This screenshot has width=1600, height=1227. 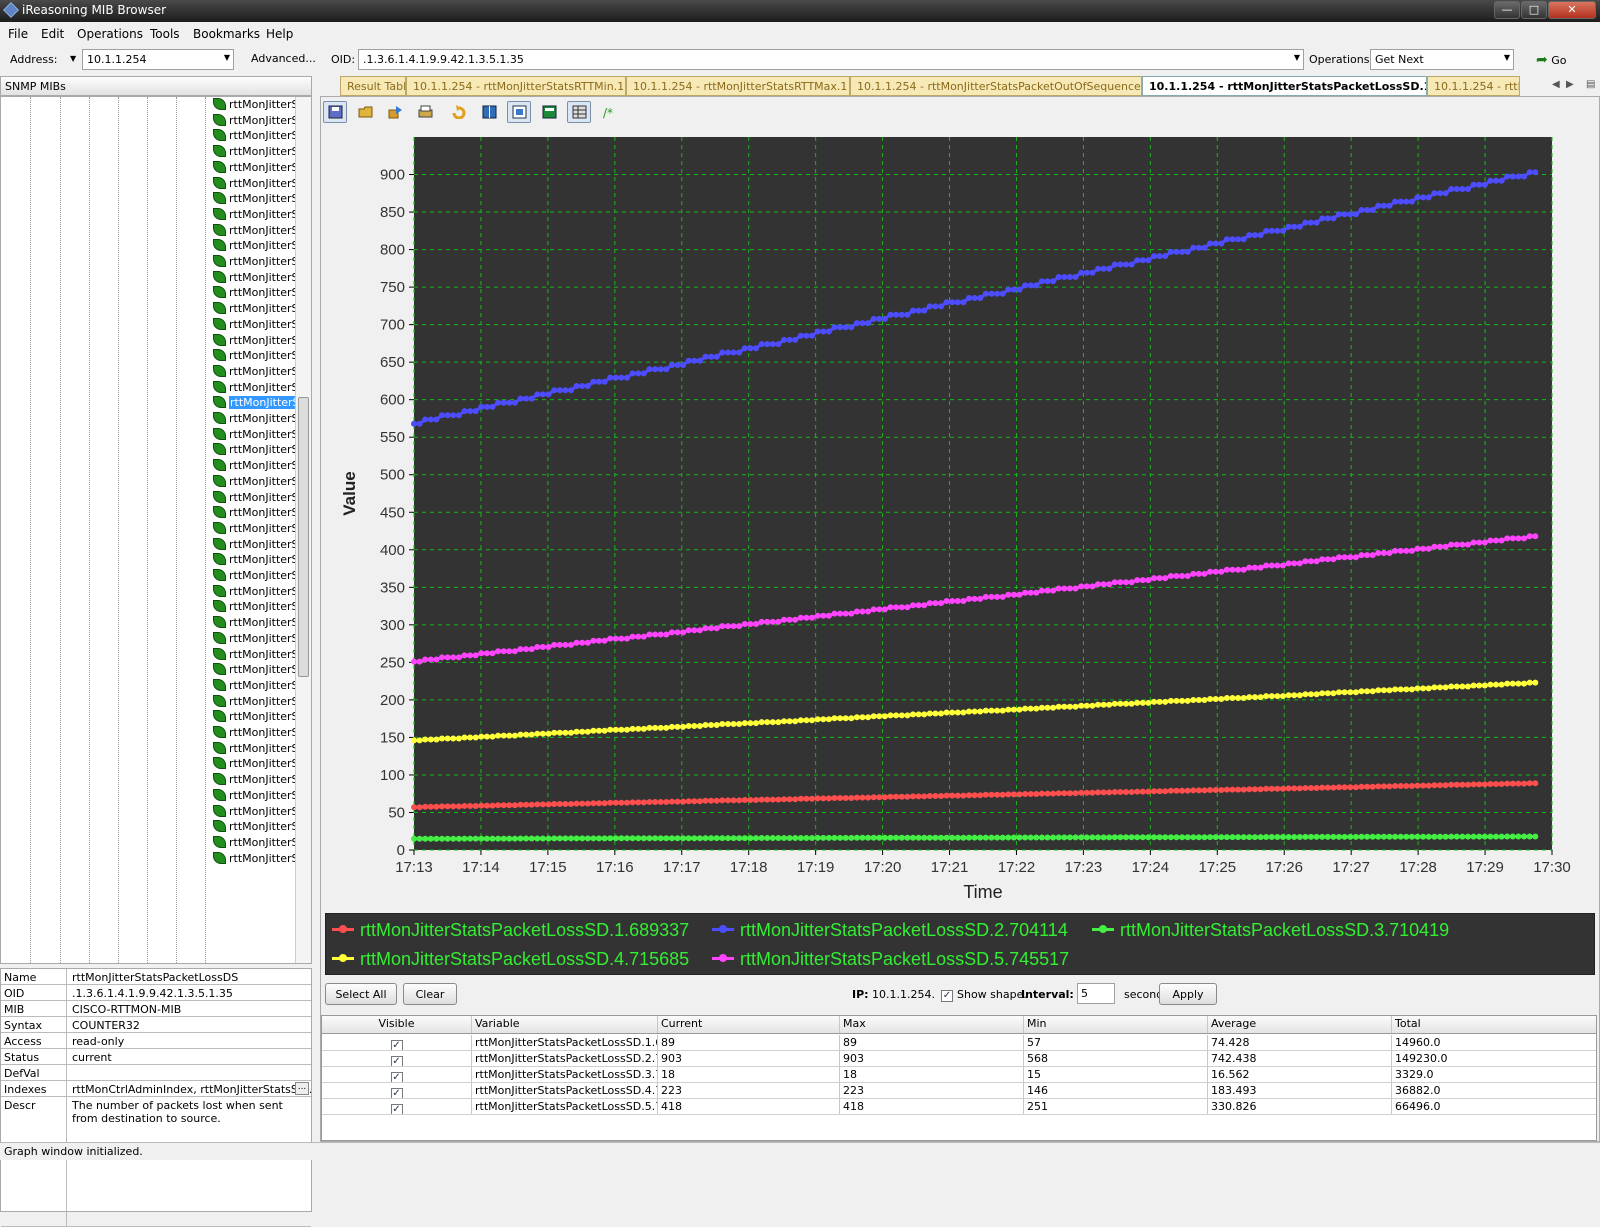 What do you see at coordinates (18, 34) in the screenshot?
I see `menu-file: File` at bounding box center [18, 34].